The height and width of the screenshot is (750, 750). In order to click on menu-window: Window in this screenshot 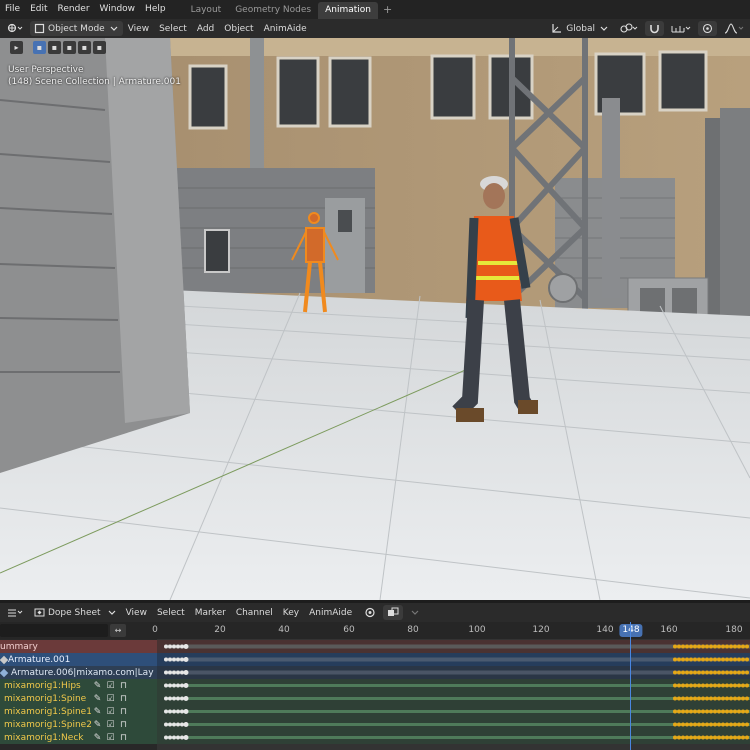, I will do `click(118, 9)`.